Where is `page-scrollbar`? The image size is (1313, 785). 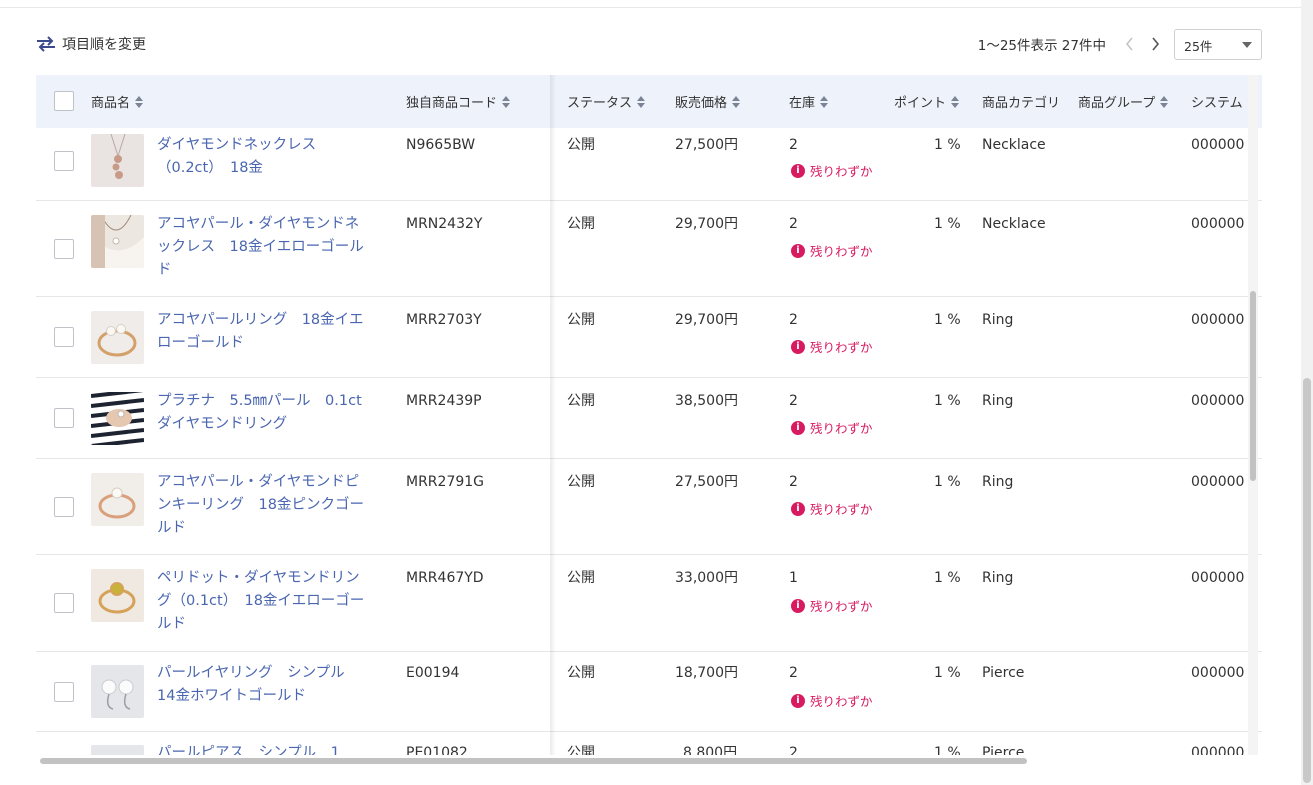
page-scrollbar is located at coordinates (1307, 392).